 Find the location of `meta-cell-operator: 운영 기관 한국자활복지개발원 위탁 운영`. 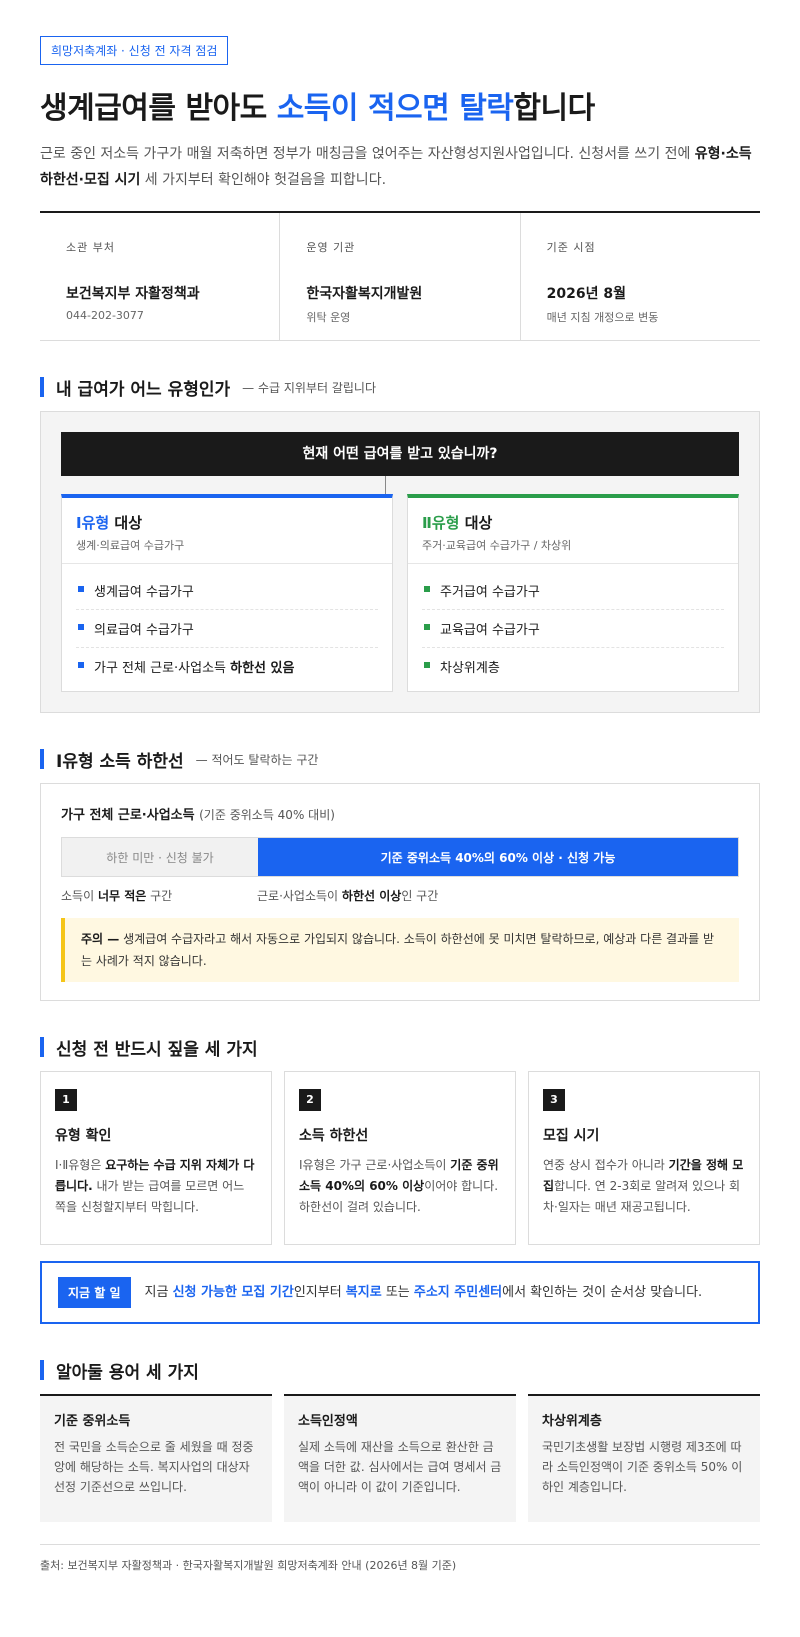

meta-cell-operator: 운영 기관 한국자활복지개발원 위탁 운영 is located at coordinates (400, 276).